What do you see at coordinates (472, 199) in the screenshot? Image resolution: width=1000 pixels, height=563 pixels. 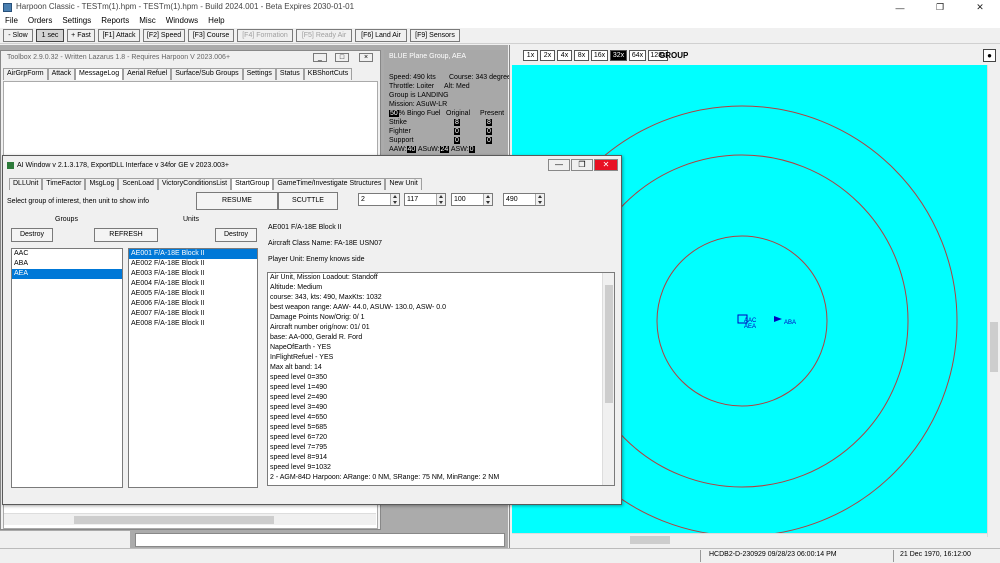 I see `spinner-3: 100` at bounding box center [472, 199].